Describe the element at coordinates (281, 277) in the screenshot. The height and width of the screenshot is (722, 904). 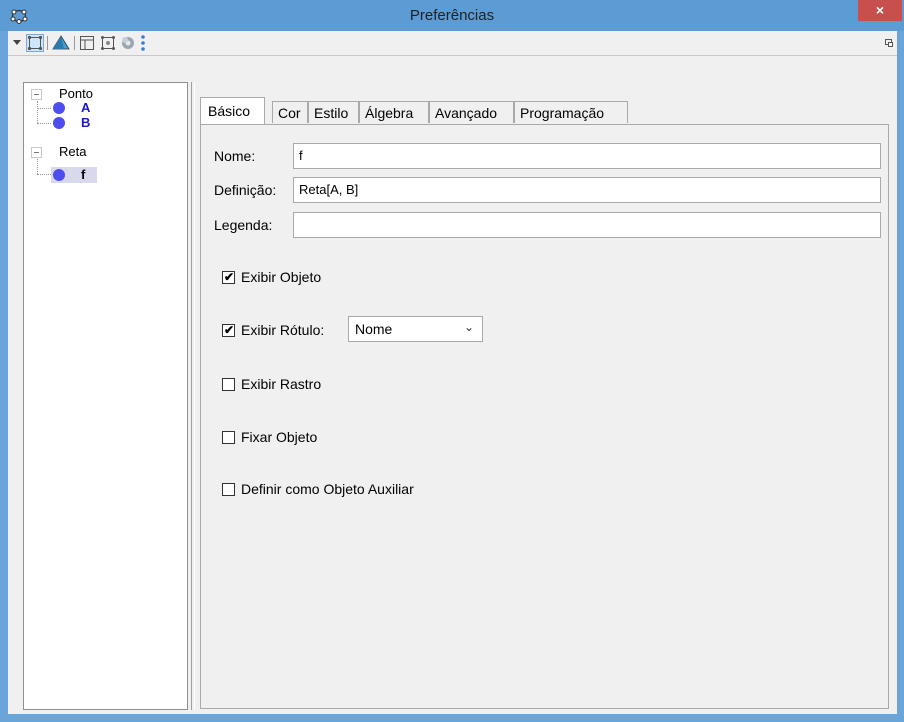
I see `show-object-label: Exibir Objeto` at that location.